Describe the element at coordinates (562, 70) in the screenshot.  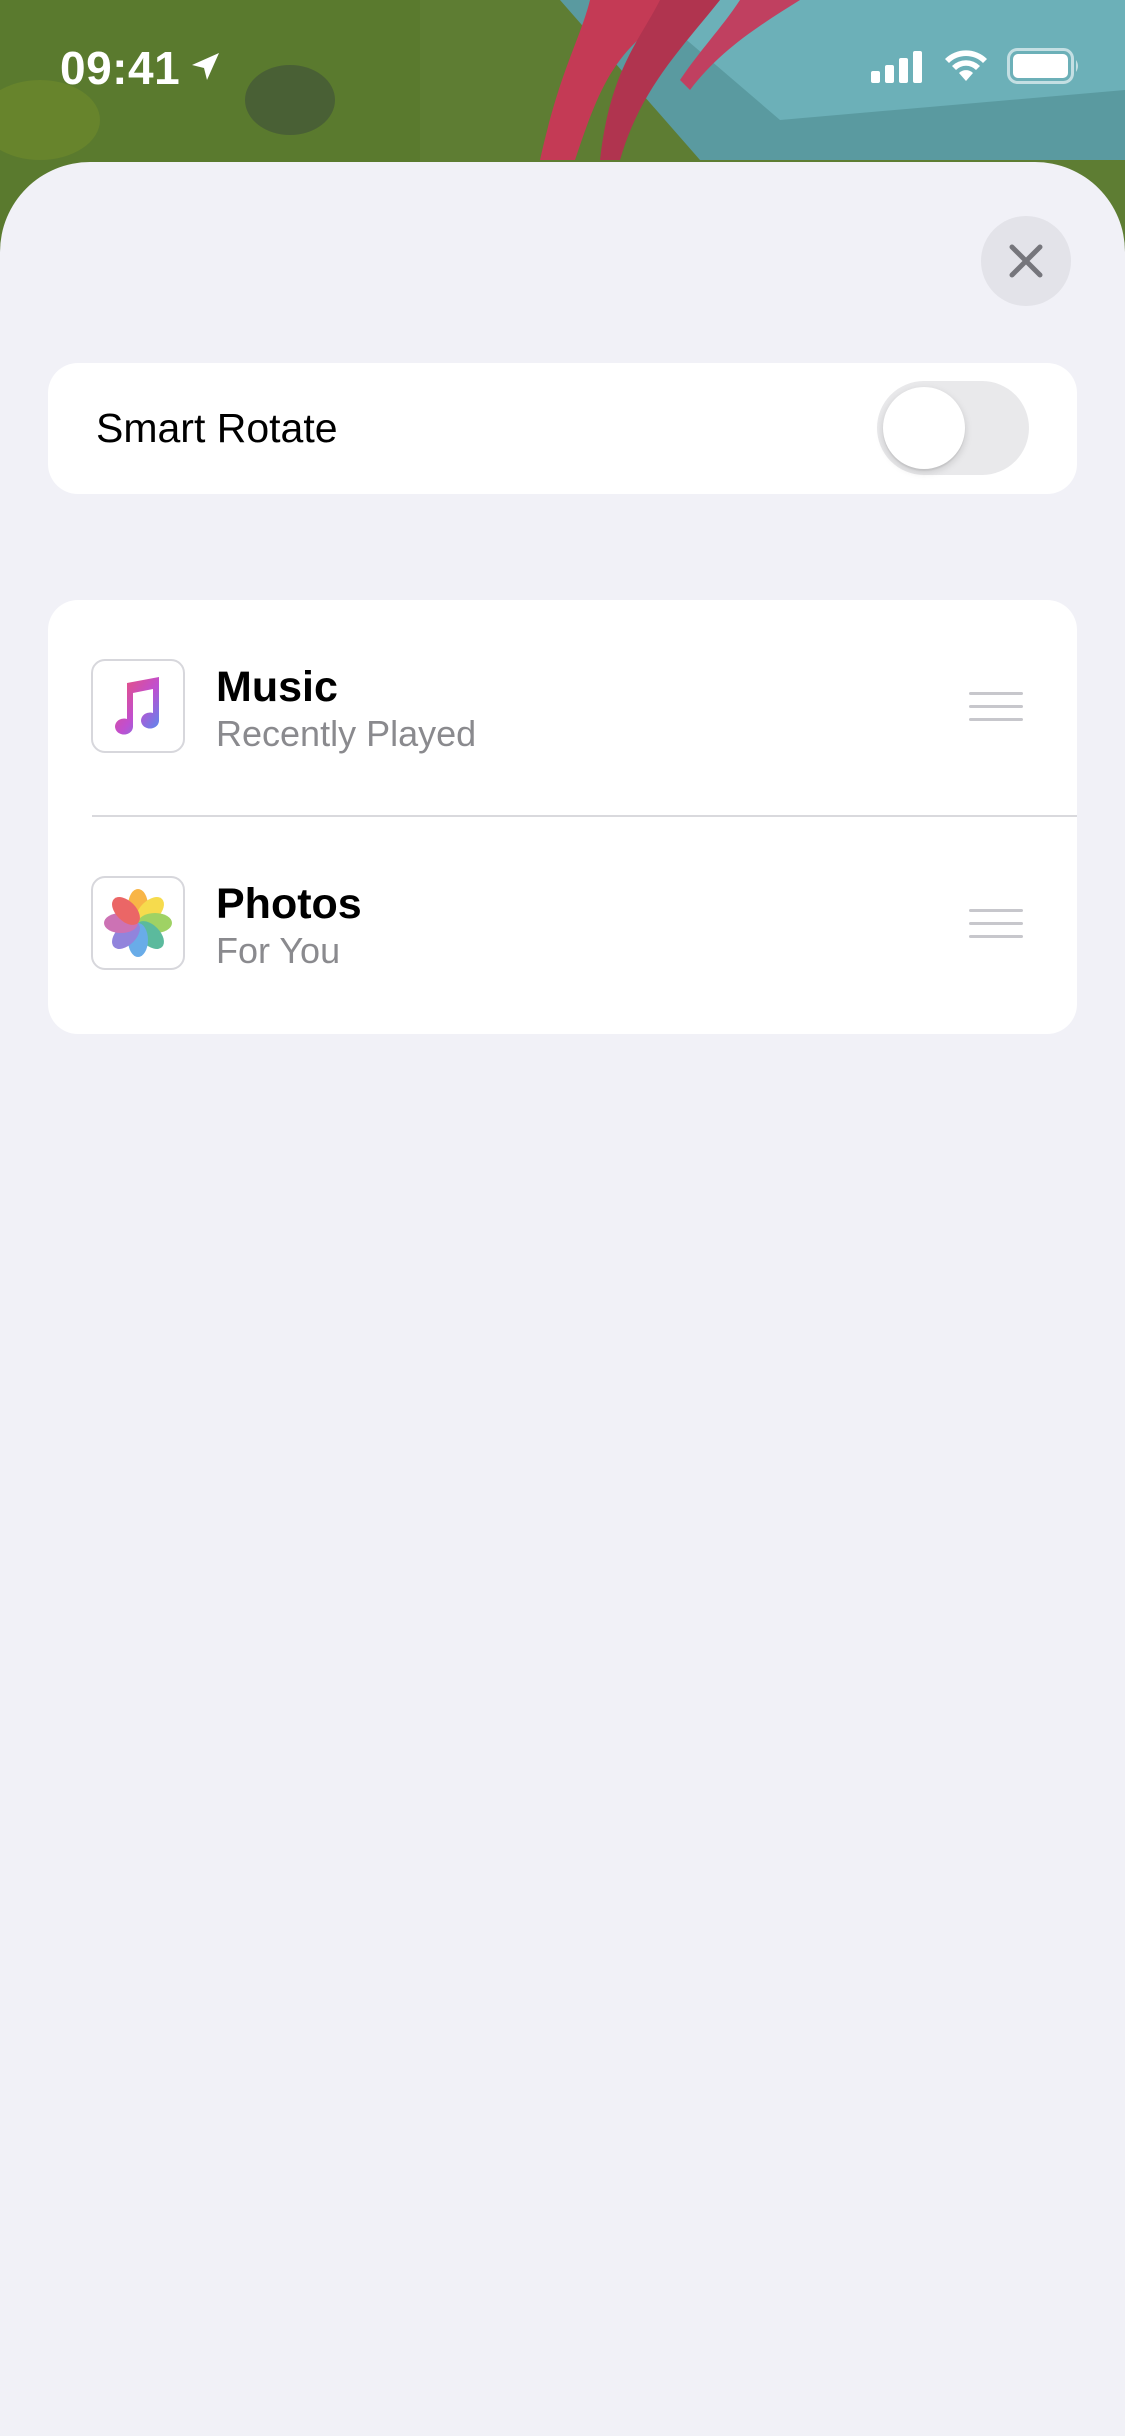
I see `status-bar: 09:41` at that location.